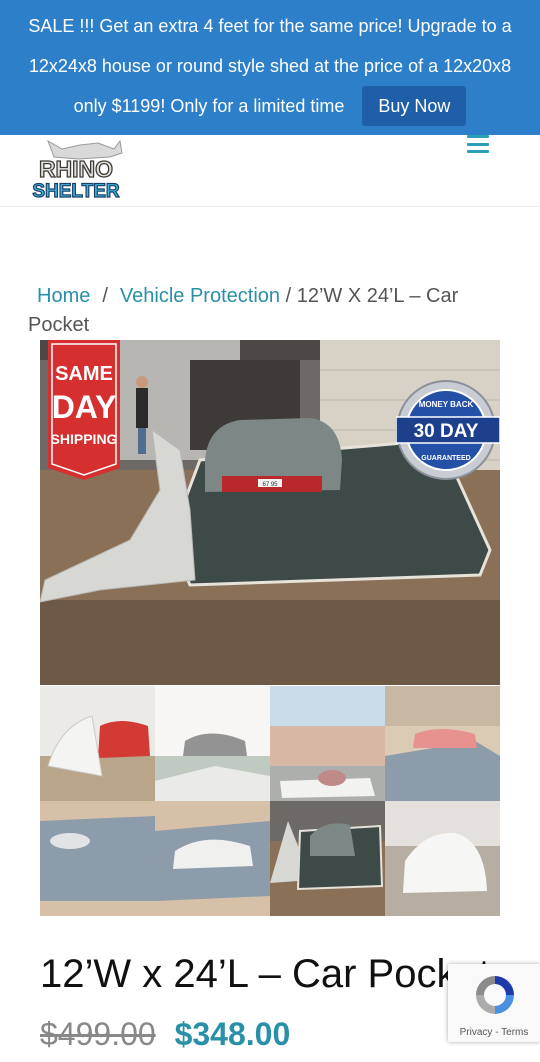 The image size is (540, 1062). Describe the element at coordinates (495, 995) in the screenshot. I see `recaptcha-icon` at that location.